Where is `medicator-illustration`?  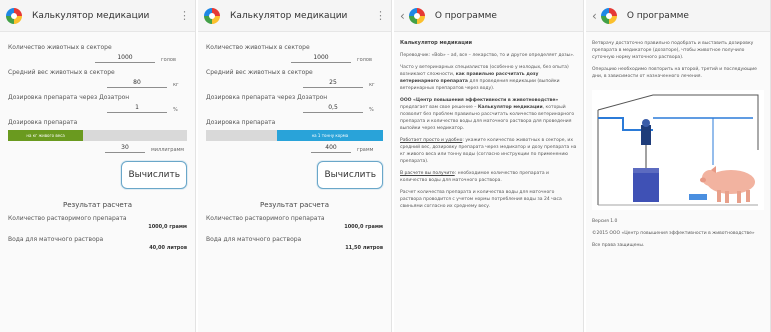 medicator-illustration is located at coordinates (678, 150).